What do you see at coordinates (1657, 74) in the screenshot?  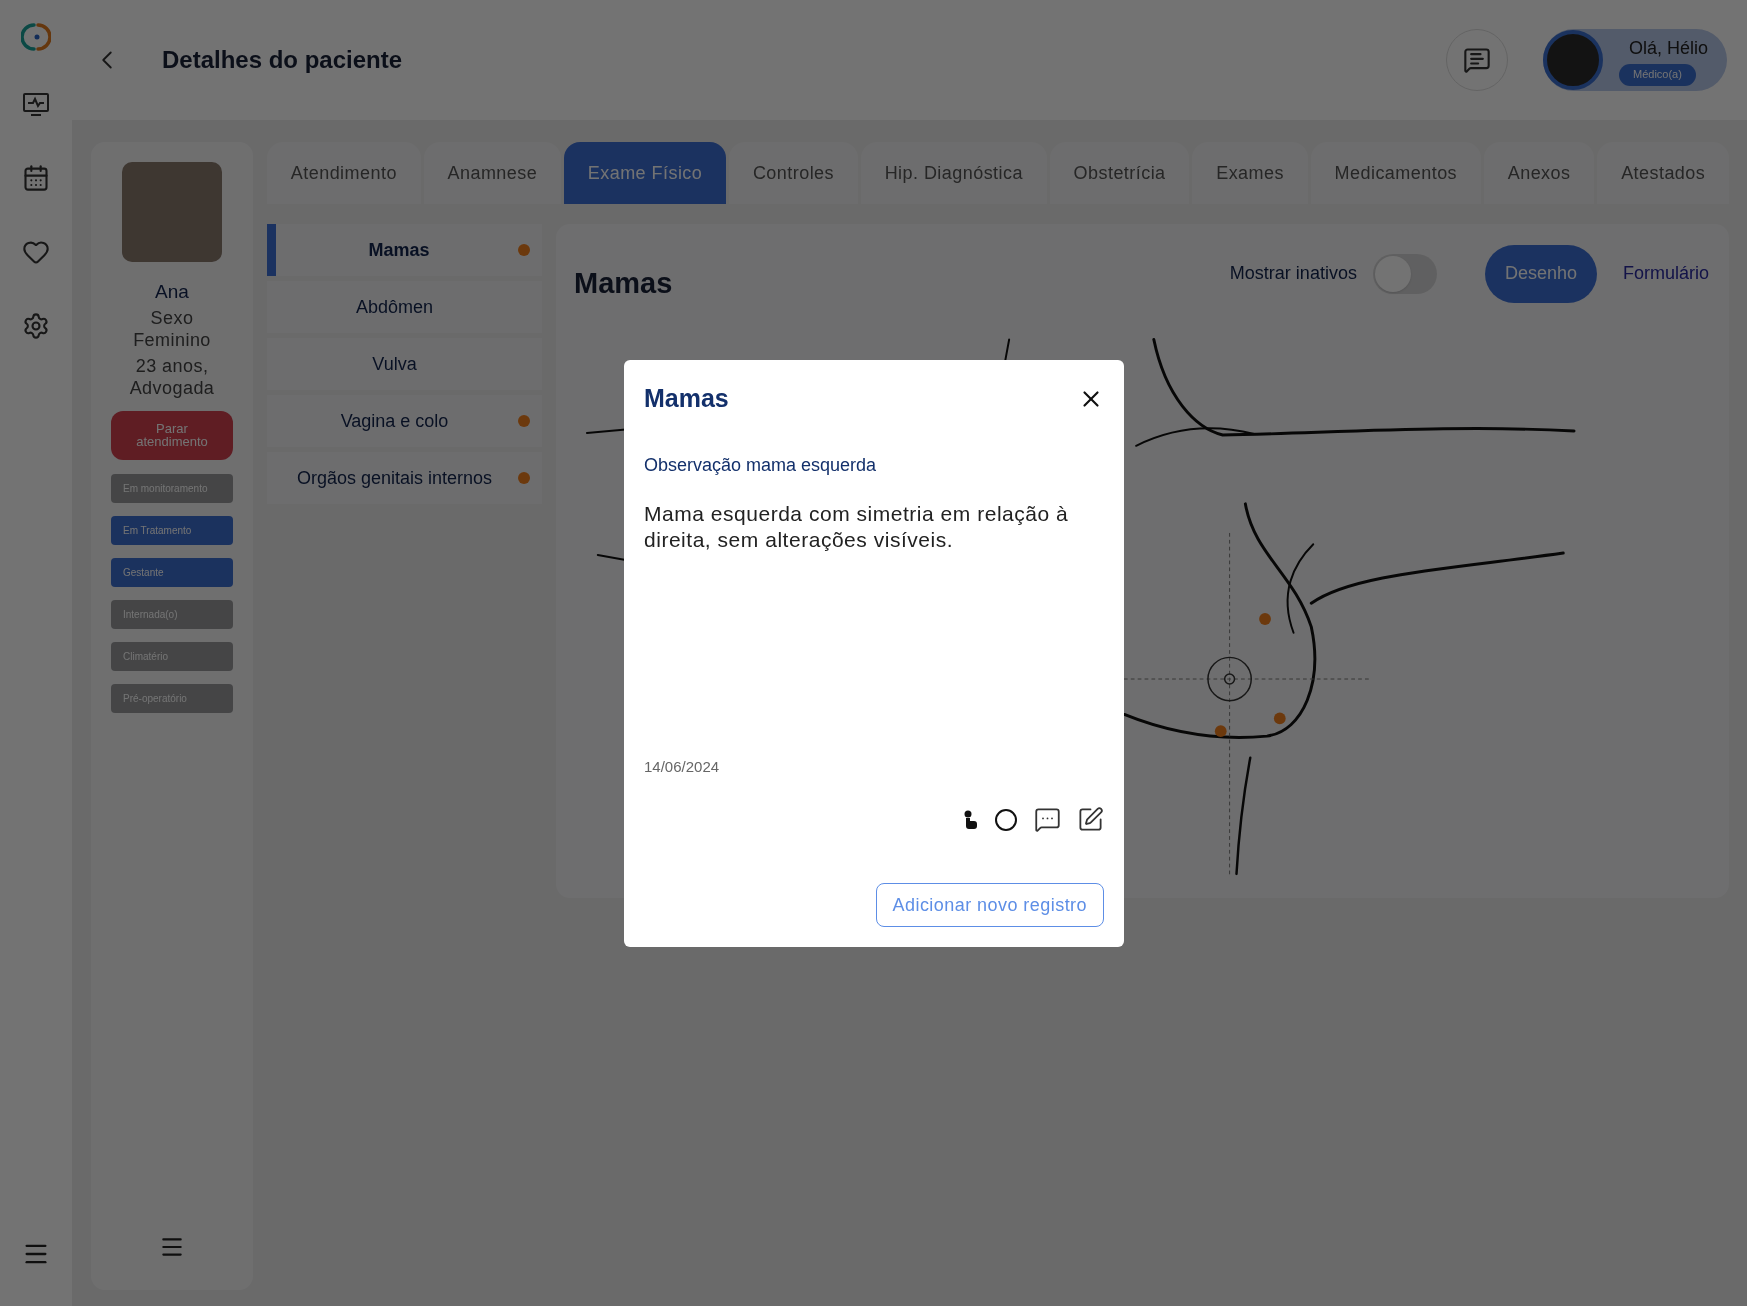 I see `role-badge: Médico(a)` at bounding box center [1657, 74].